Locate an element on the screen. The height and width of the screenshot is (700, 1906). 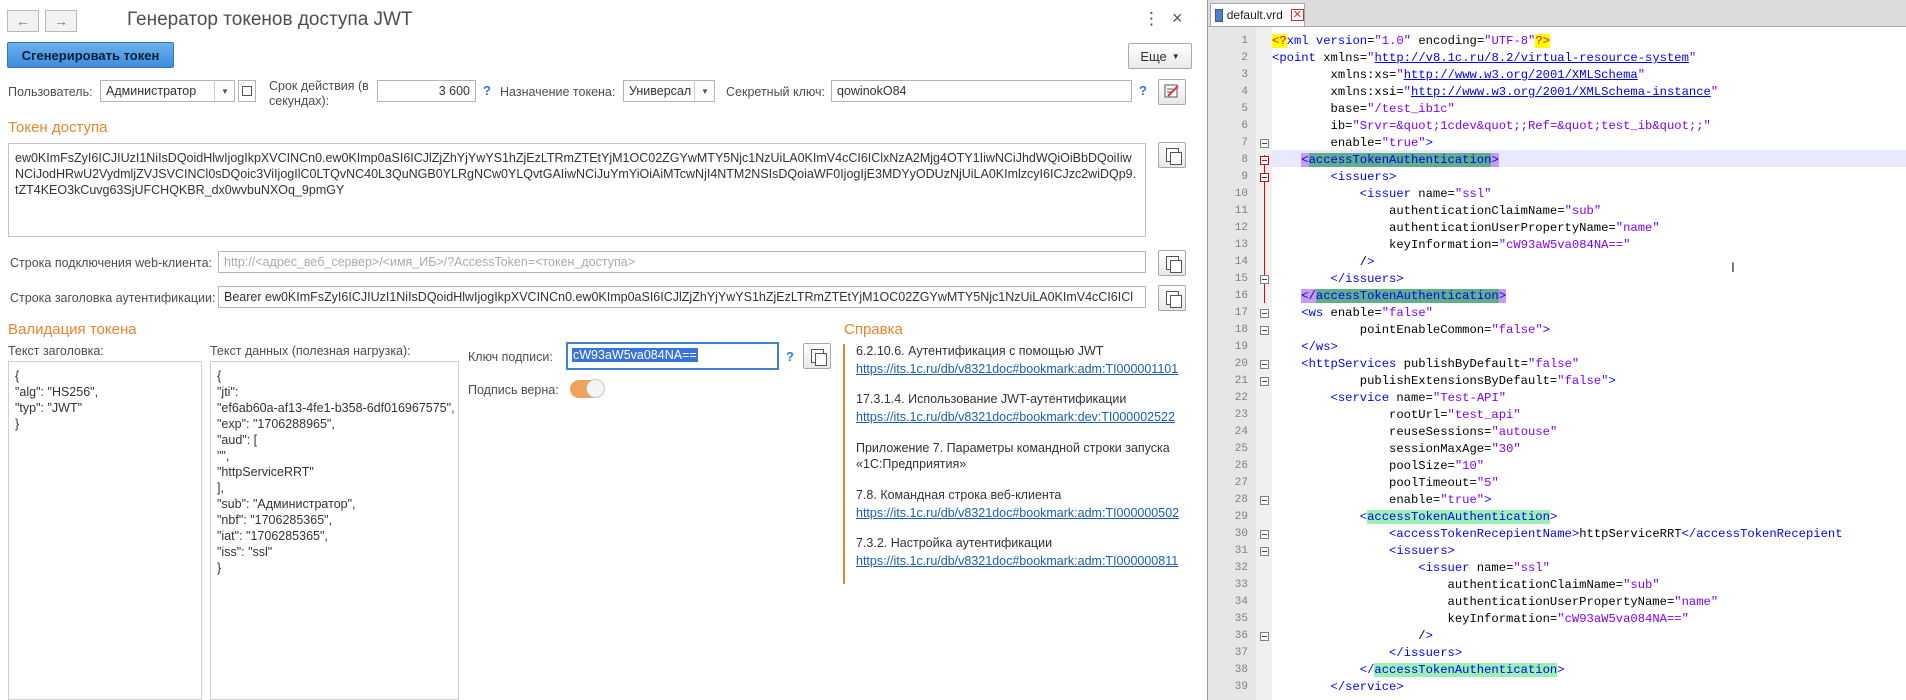
code-line: base="/test_ib1c" is located at coordinates (1363, 109).